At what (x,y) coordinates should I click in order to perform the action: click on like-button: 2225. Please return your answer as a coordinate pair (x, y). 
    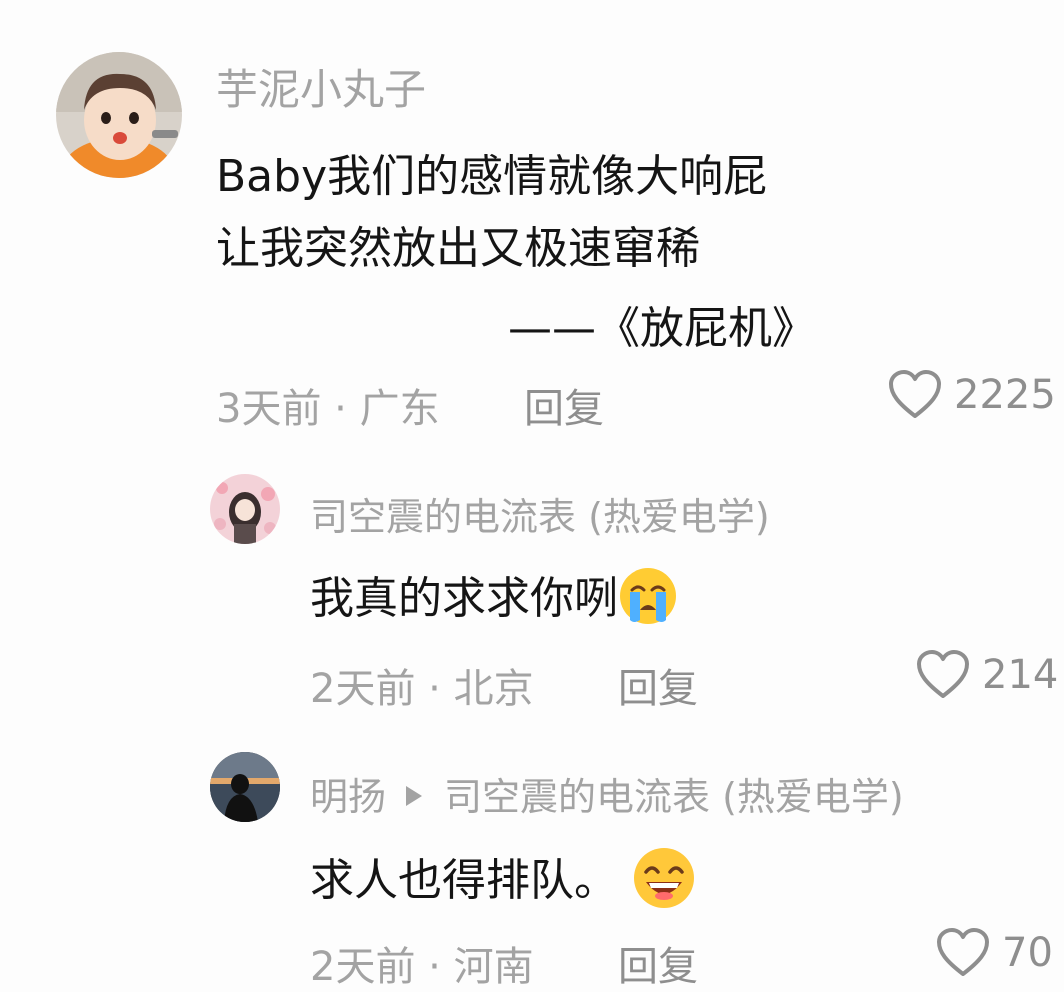
    Looking at the image, I should click on (972, 395).